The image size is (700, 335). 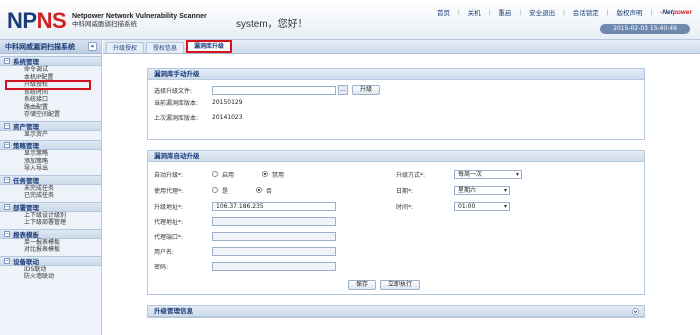 What do you see at coordinates (50, 206) in the screenshot?
I see `sidebar-group-deploy: − 部署管理` at bounding box center [50, 206].